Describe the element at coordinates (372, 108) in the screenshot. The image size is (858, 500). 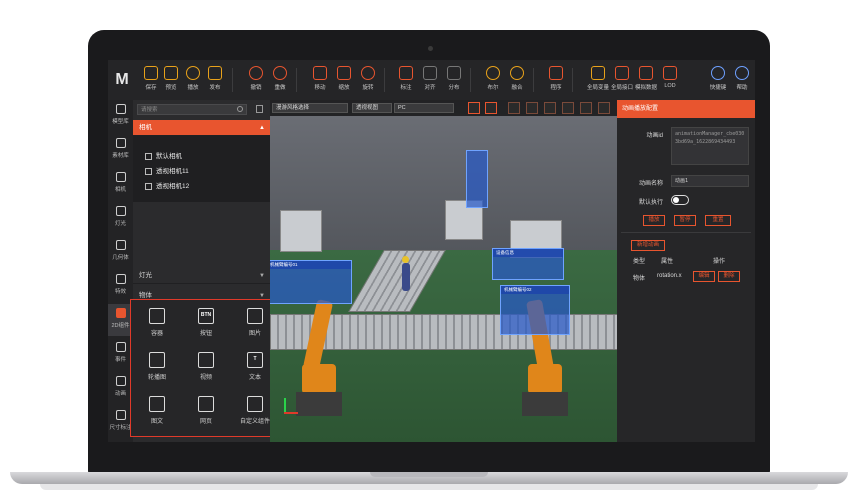
I see `view-select: 透视视图` at that location.